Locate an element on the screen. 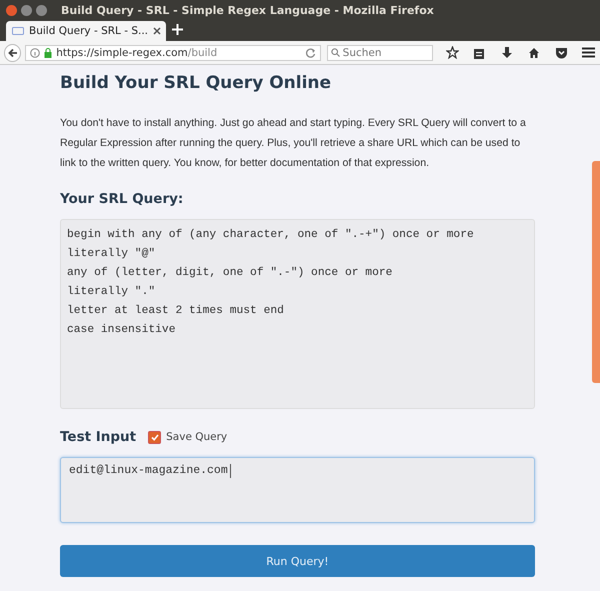 The width and height of the screenshot is (600, 591). window-title: Build Query - SRL - Simple Regex Language - Mozilla Firefox is located at coordinates (247, 10).